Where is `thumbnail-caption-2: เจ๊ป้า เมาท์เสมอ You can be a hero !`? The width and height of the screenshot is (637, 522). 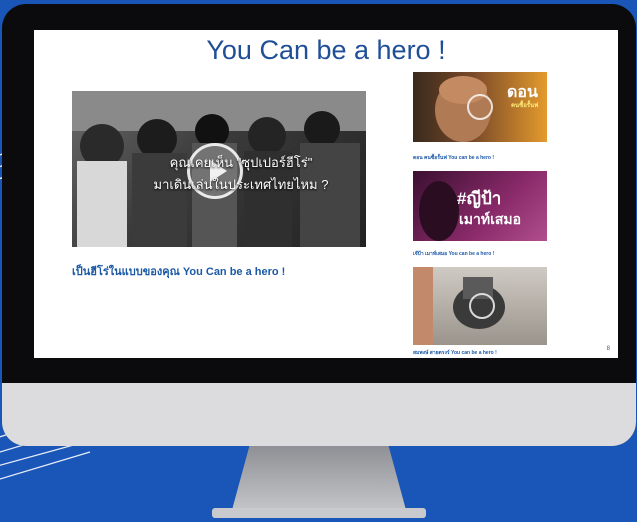
thumbnail-caption-2: เจ๊ป้า เมาท์เสมอ You can be a hero ! is located at coordinates (454, 254).